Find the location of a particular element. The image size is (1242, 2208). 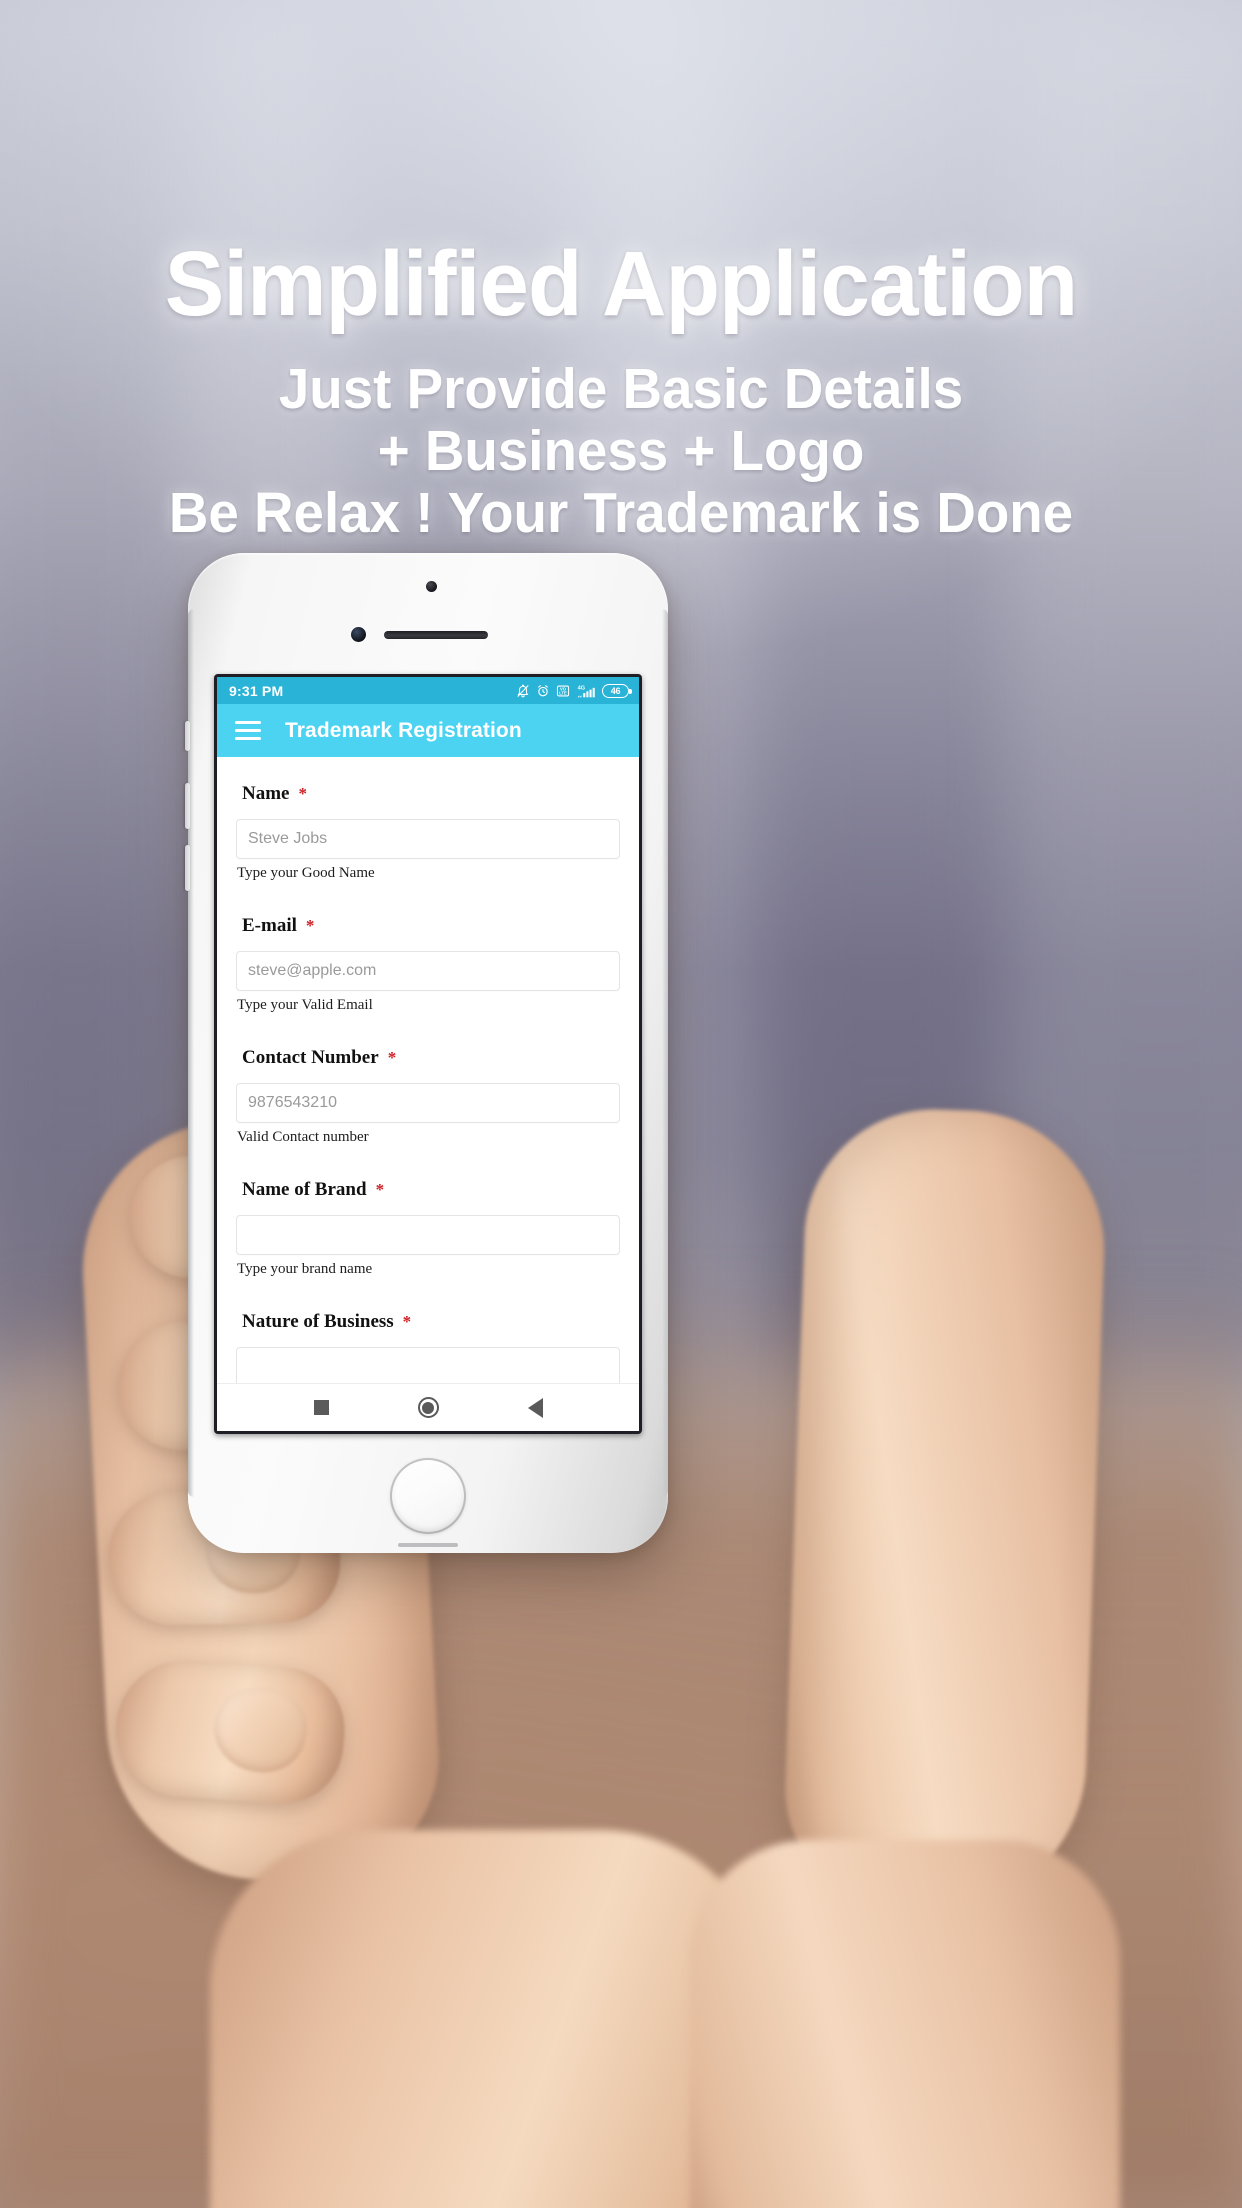

promo-subline-1: Just Provide Basic Details is located at coordinates (621, 388).